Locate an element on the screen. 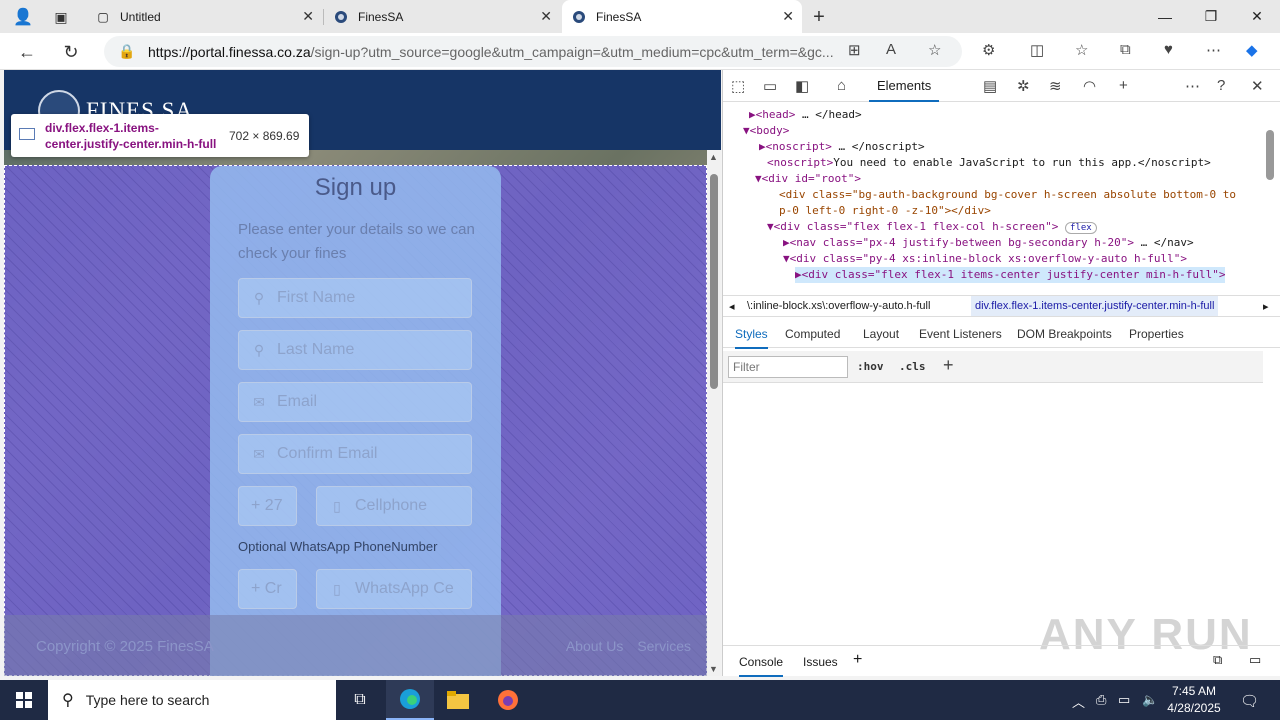 The width and height of the screenshot is (1280, 720). performance-icon: ♥ is located at coordinates (1168, 49).